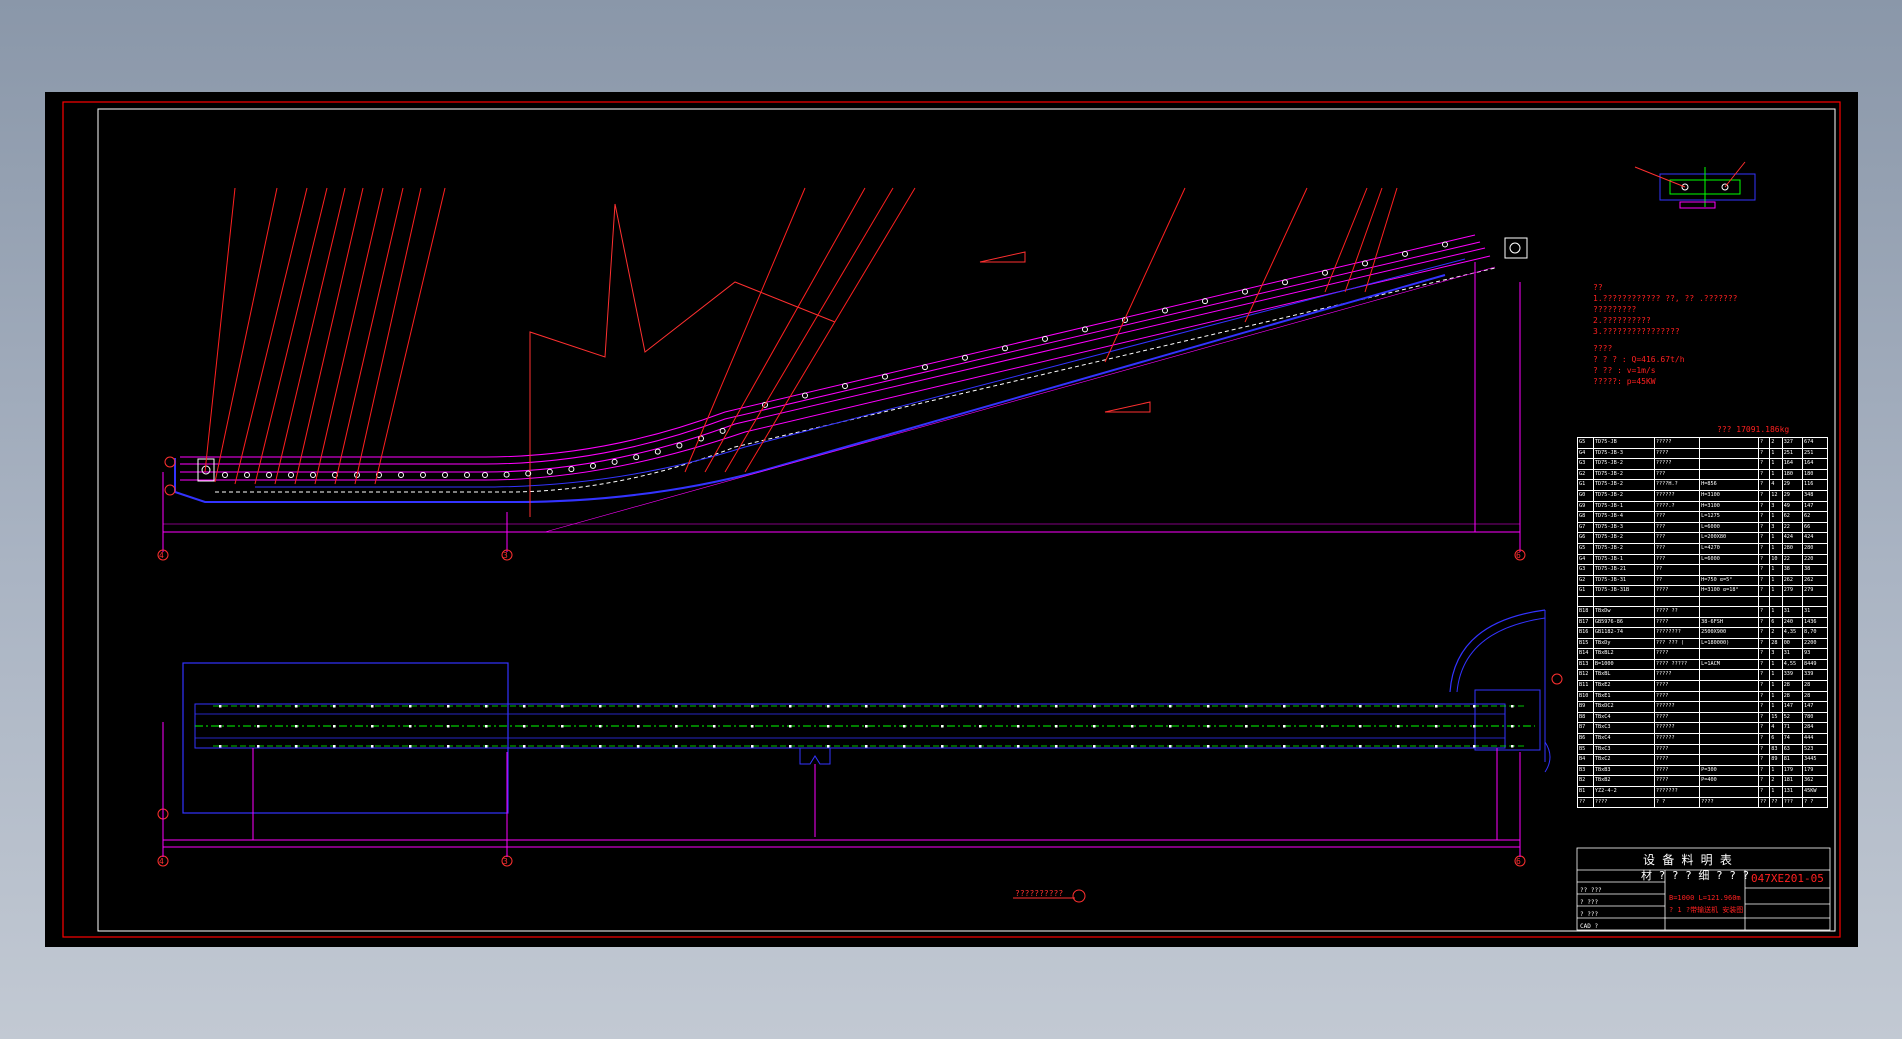  Describe the element at coordinates (1792, 548) in the screenshot. I see `bom-cell: 280` at that location.